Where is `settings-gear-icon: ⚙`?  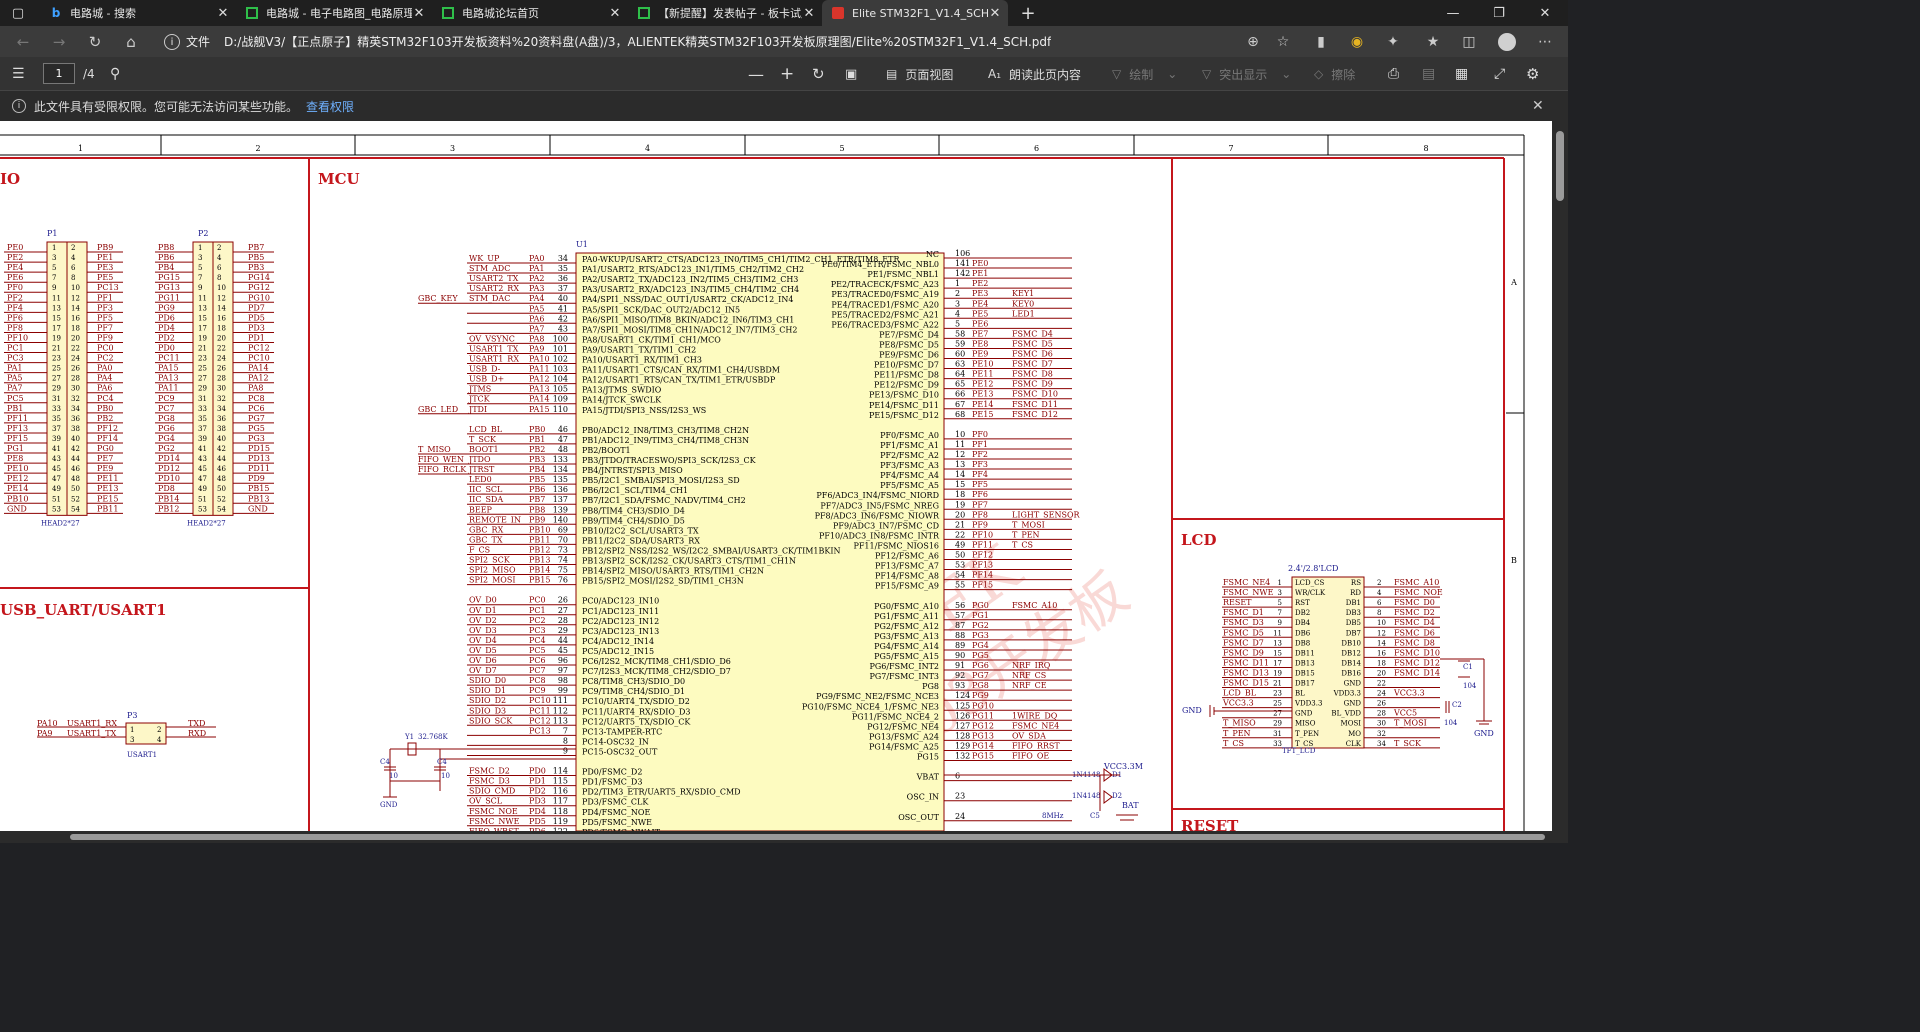 settings-gear-icon: ⚙ is located at coordinates (1532, 74).